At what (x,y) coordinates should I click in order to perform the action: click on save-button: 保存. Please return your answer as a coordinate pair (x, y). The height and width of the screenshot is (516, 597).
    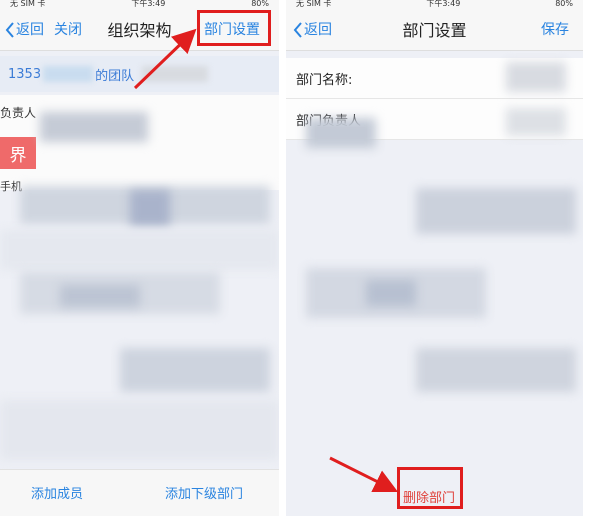
    Looking at the image, I should click on (555, 29).